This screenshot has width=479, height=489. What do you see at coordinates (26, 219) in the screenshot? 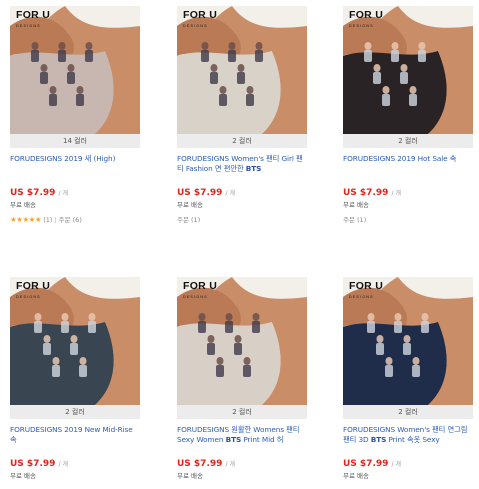
I see `rating-stars: ★★★★★` at bounding box center [26, 219].